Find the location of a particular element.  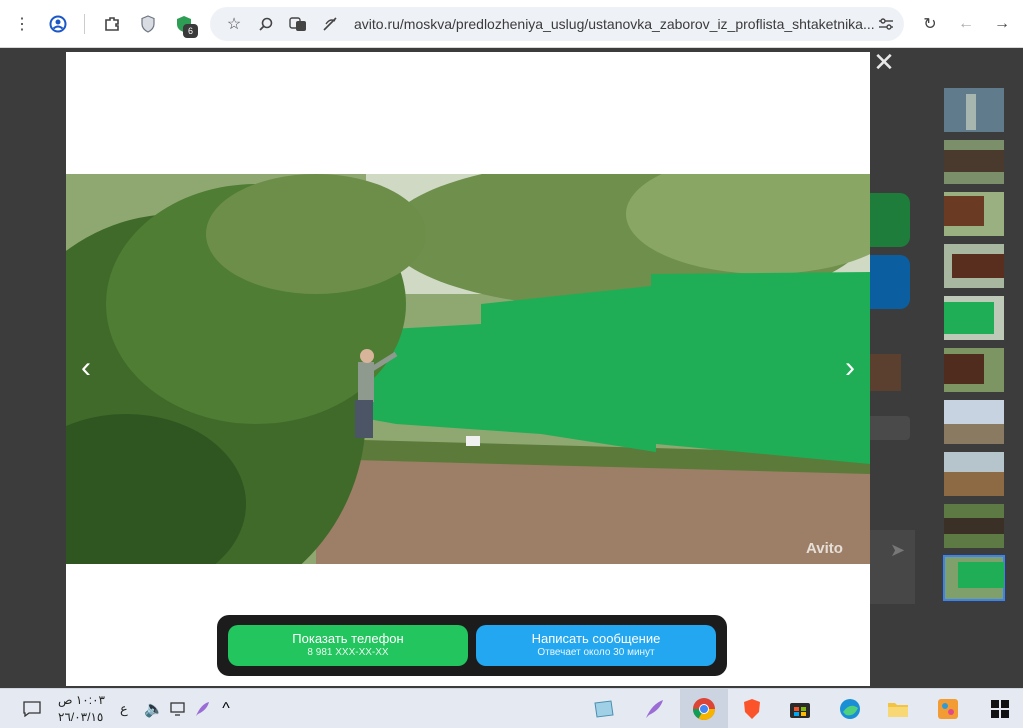

phone-number: 8 981 XXX-XX-XX is located at coordinates (348, 652).